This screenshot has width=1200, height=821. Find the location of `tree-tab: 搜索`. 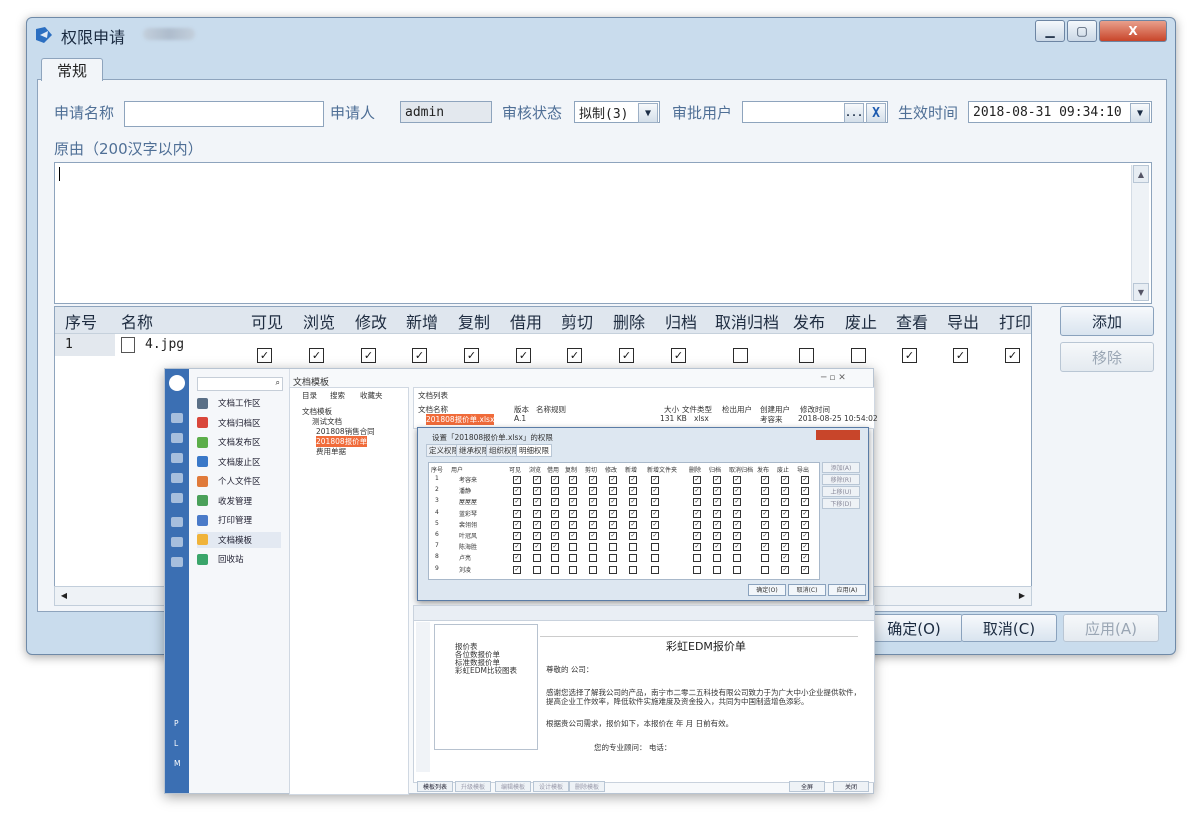

tree-tab: 搜索 is located at coordinates (337, 395).